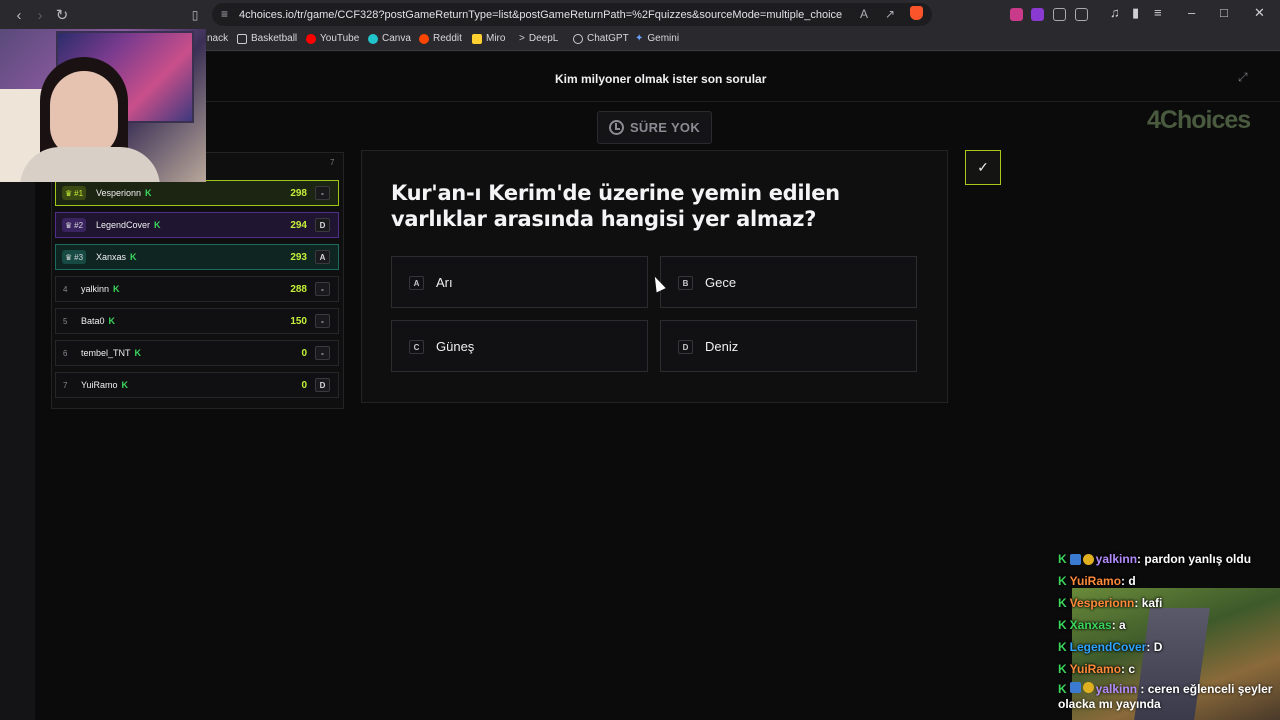 This screenshot has height=720, width=1280. I want to click on bookmark-item: YouTube, so click(332, 38).